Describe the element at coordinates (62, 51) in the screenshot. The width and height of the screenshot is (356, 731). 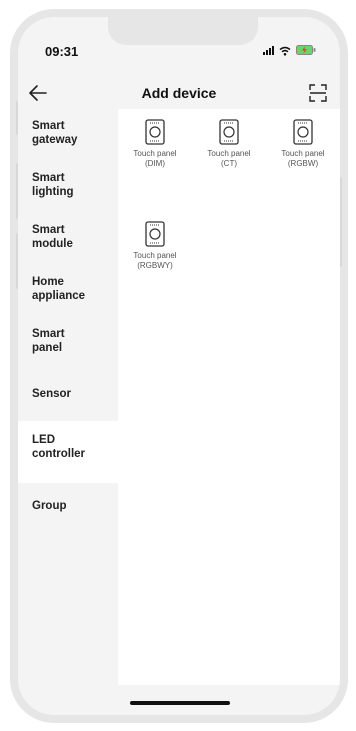
I see `status-time: 09:31` at that location.